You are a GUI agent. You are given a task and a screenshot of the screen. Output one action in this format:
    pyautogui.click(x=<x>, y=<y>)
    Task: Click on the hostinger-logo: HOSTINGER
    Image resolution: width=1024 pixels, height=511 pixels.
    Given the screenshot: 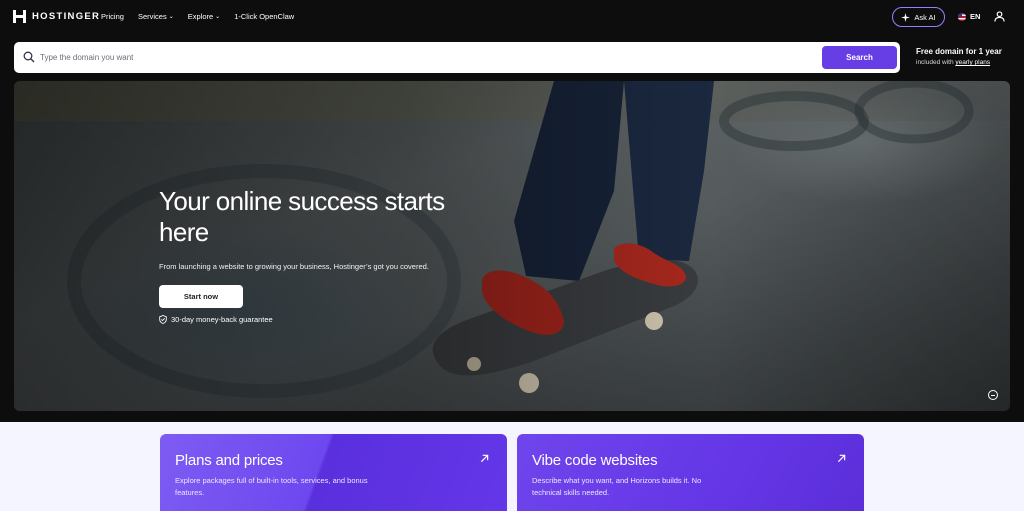 What is the action you would take?
    pyautogui.click(x=56, y=16)
    